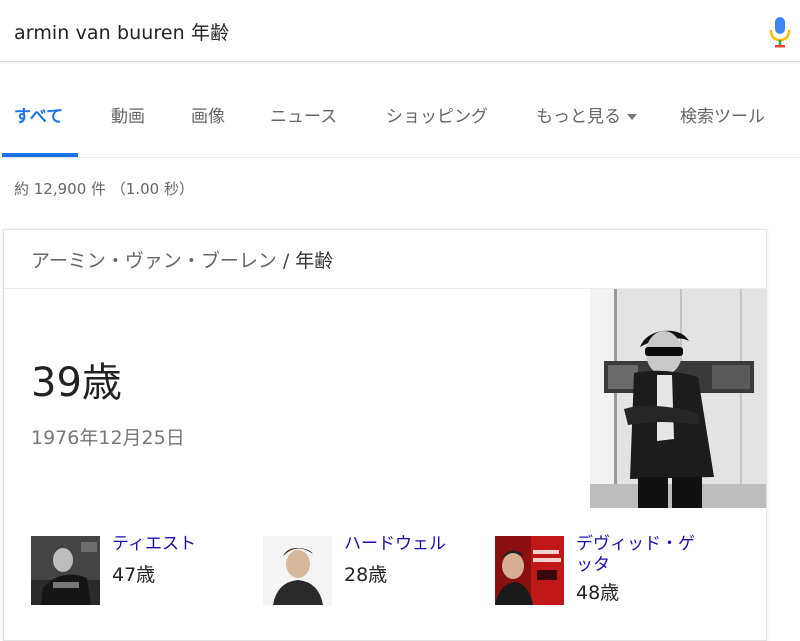 This screenshot has height=641, width=800. What do you see at coordinates (134, 575) in the screenshot?
I see `related-person-age: 47歳` at bounding box center [134, 575].